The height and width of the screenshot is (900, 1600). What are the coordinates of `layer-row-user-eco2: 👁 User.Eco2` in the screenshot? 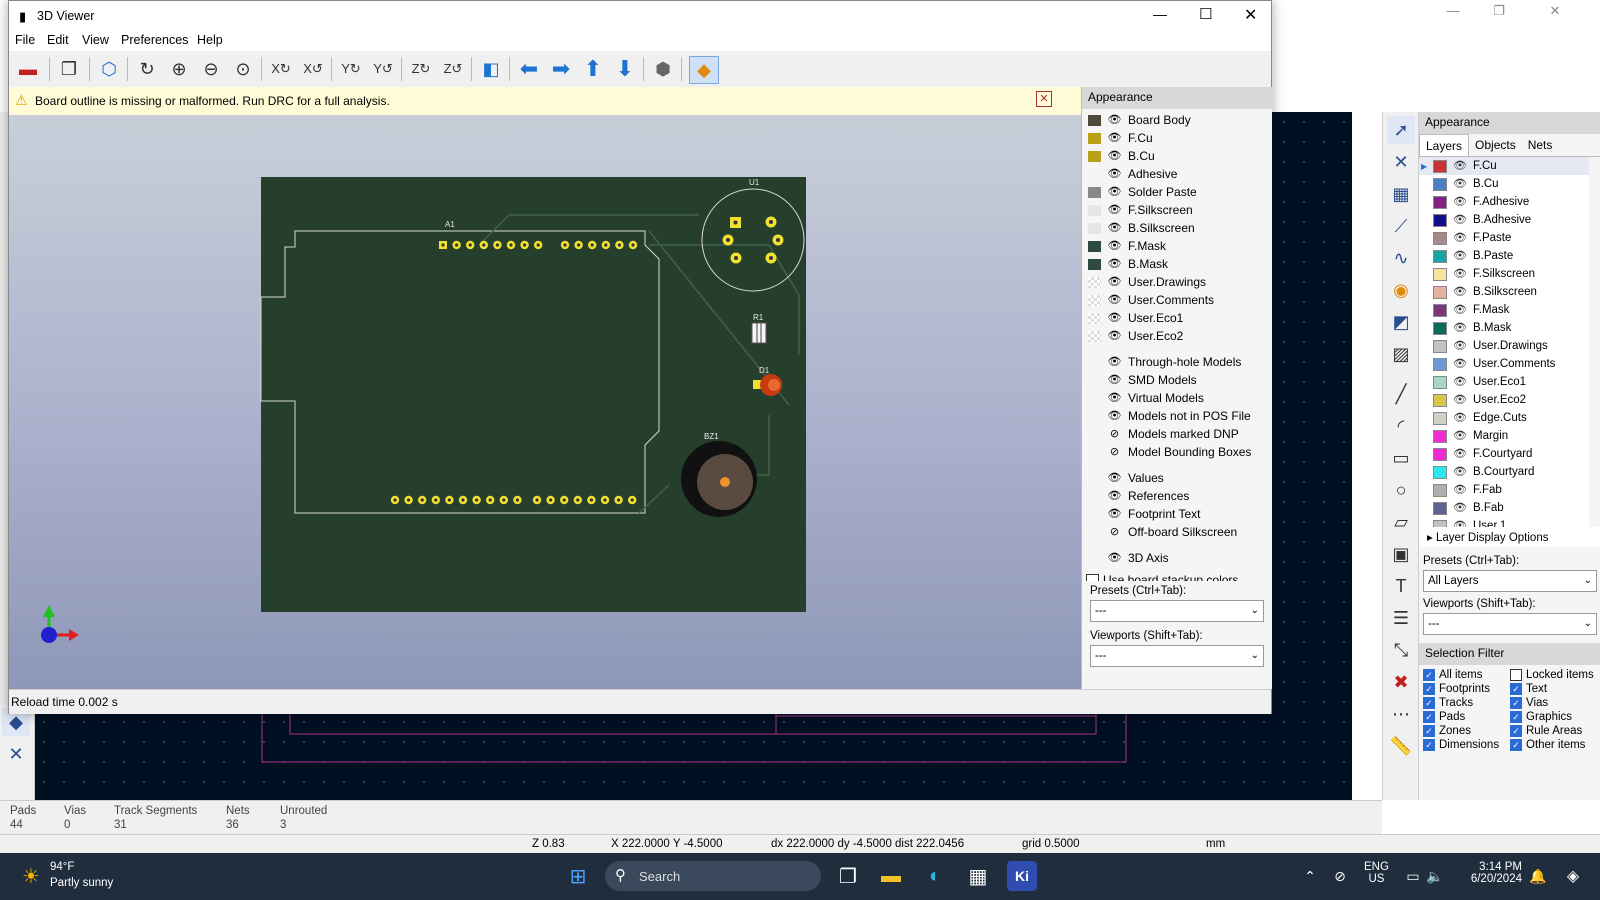 It's located at (1177, 336).